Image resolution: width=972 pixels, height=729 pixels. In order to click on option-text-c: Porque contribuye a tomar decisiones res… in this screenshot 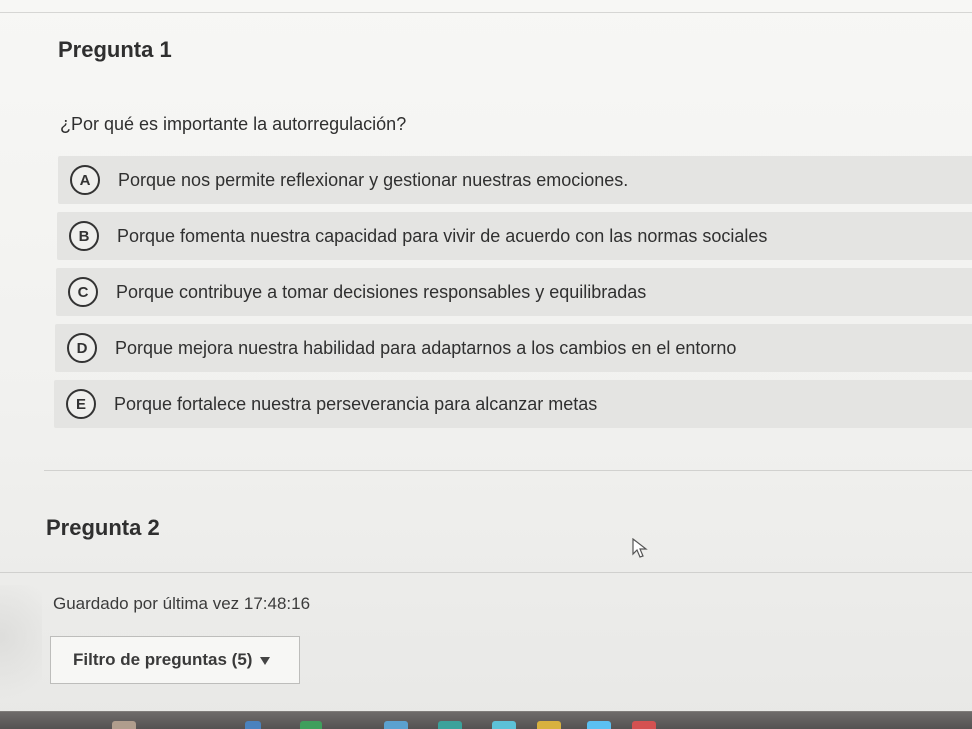, I will do `click(381, 291)`.